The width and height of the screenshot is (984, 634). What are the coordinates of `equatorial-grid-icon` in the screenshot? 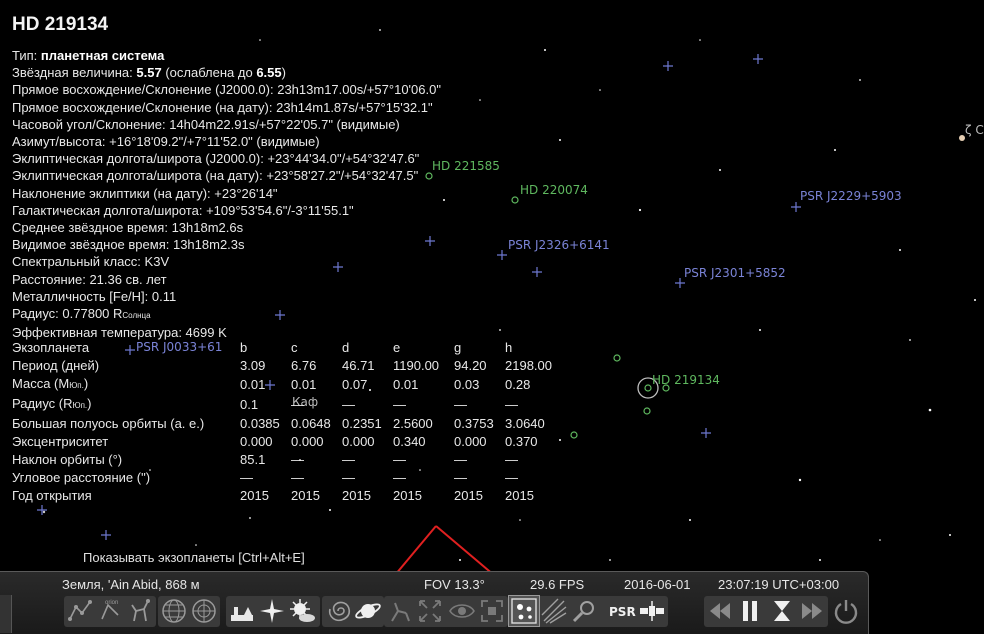 It's located at (174, 611).